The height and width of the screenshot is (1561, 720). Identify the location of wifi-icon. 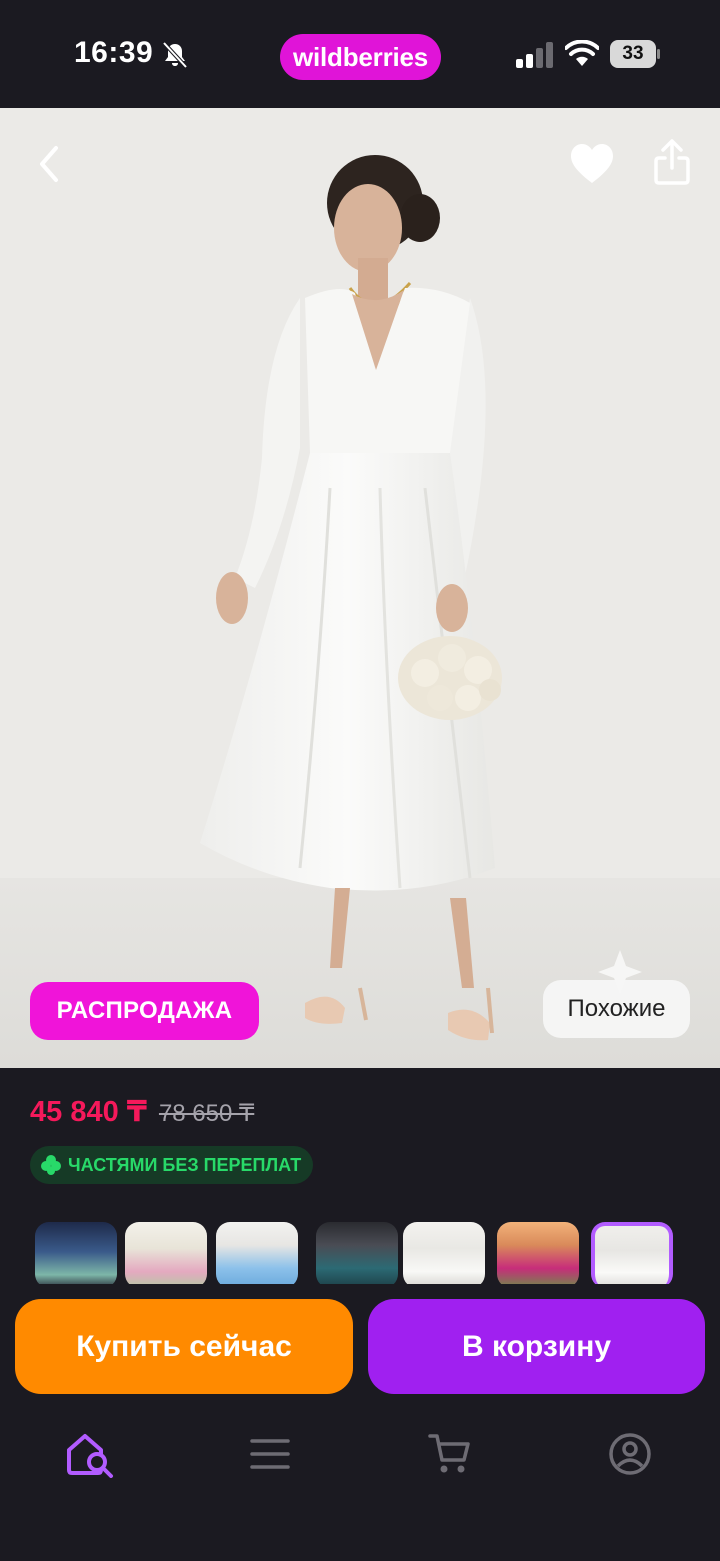
(582, 53).